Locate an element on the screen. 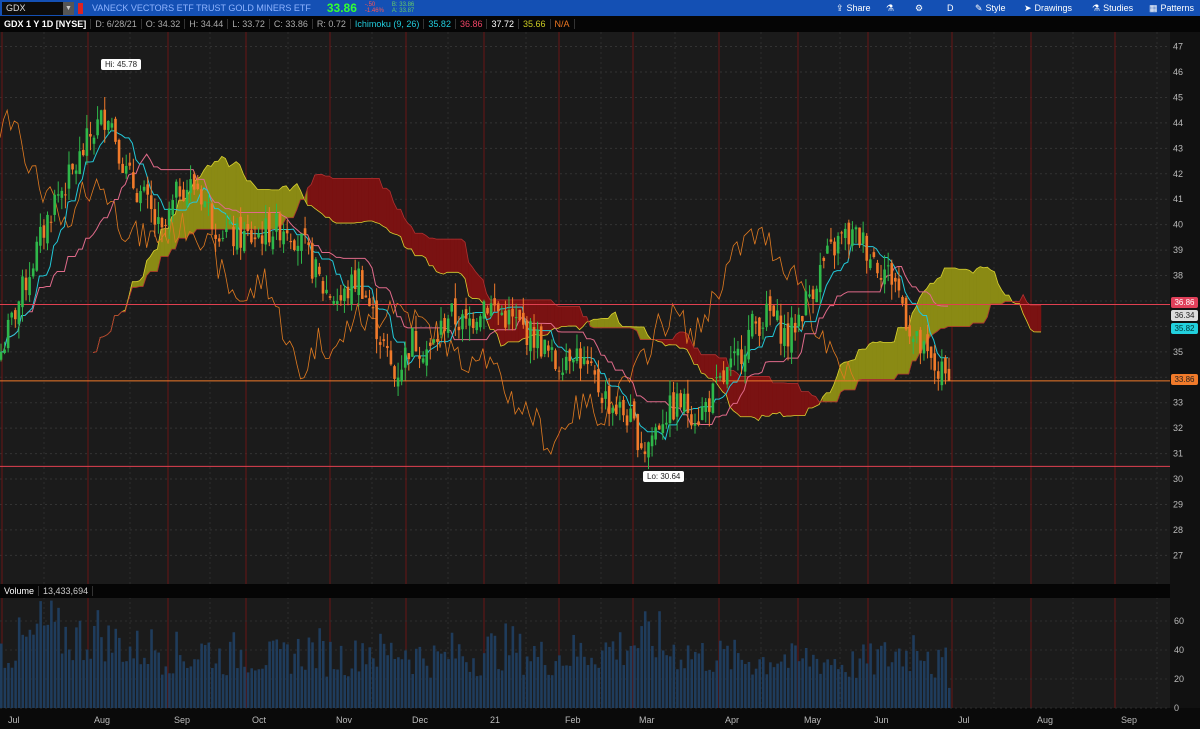 The image size is (1200, 729). info-date: D: 6/28/21 is located at coordinates (116, 24).